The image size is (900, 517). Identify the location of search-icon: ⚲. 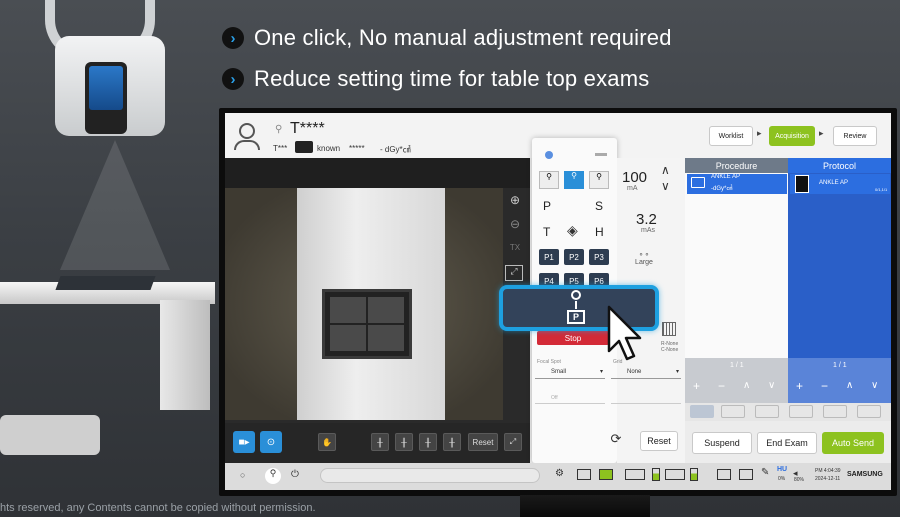
(273, 476).